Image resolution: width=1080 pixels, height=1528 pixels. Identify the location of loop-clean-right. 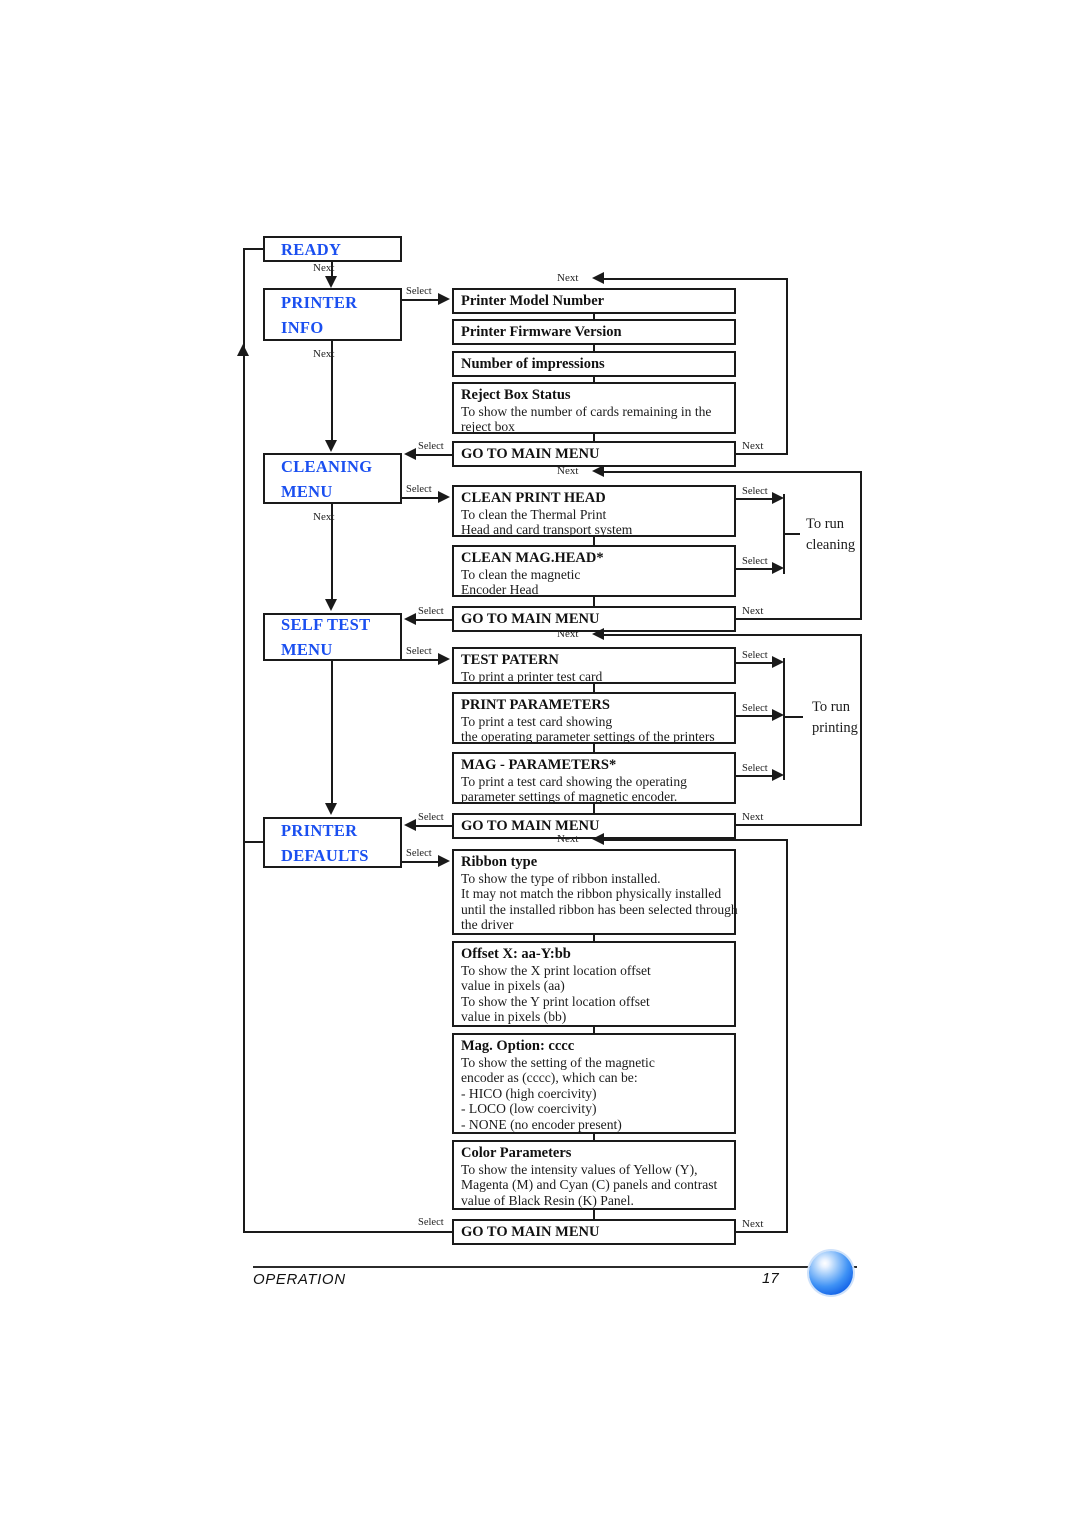
(861, 545).